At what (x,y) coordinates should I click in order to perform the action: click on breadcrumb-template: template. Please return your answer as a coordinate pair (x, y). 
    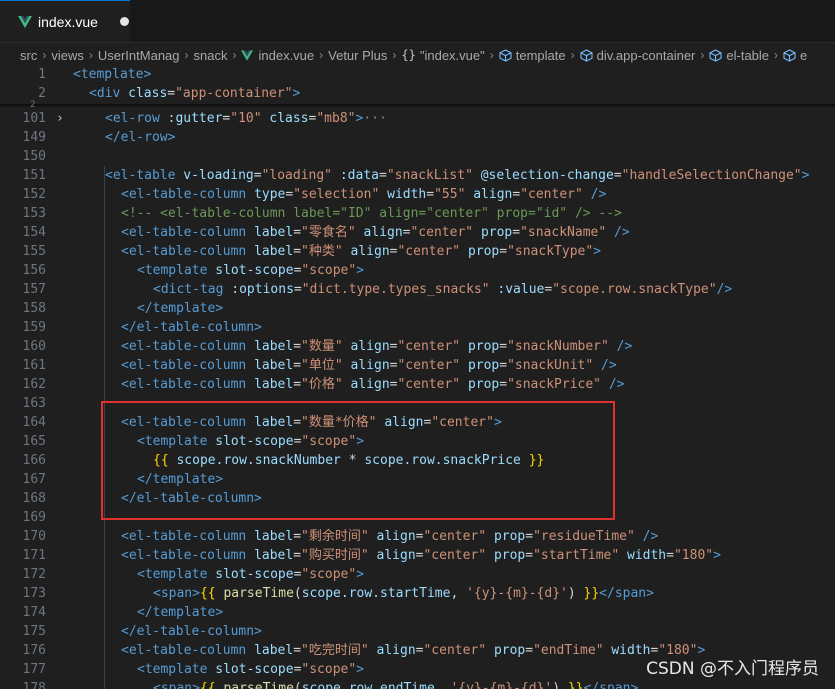
    Looking at the image, I should click on (532, 55).